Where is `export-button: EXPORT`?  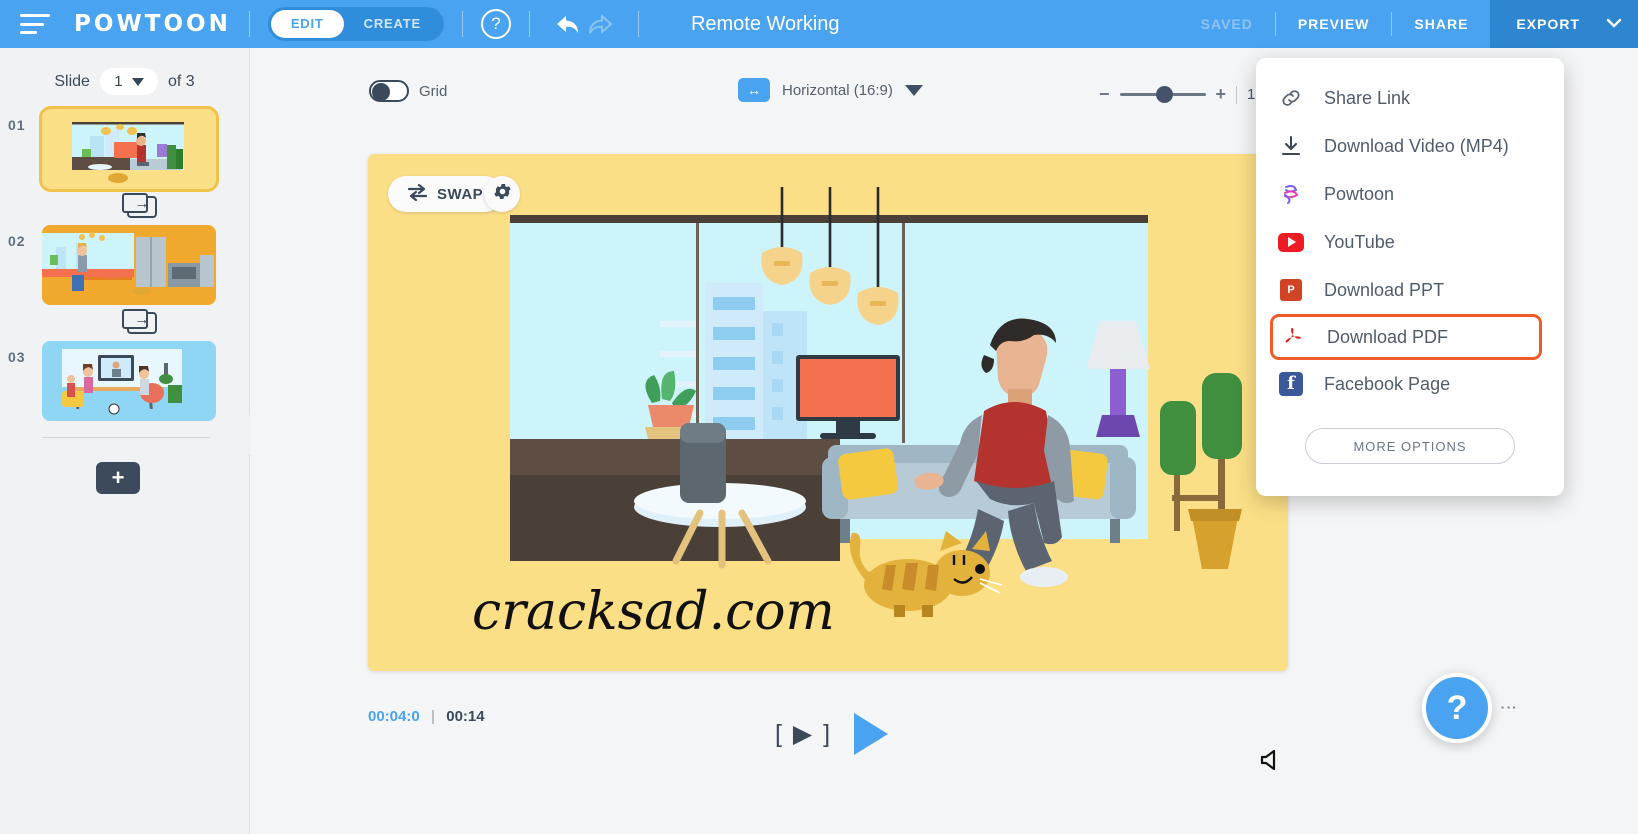 export-button: EXPORT is located at coordinates (1564, 24).